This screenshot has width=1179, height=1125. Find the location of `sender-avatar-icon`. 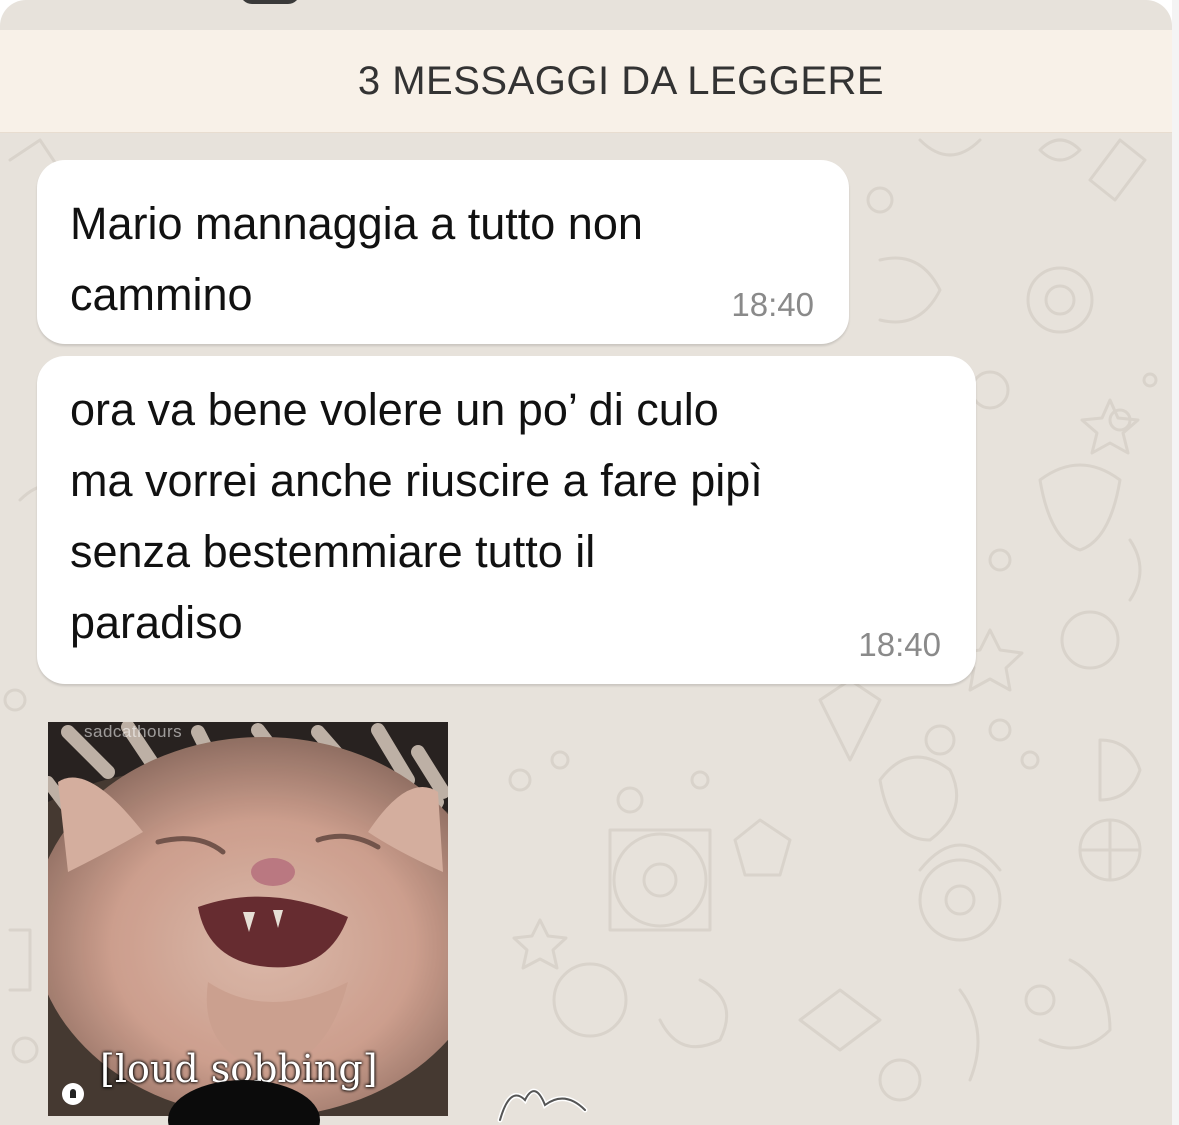

sender-avatar-icon is located at coordinates (73, 1094).